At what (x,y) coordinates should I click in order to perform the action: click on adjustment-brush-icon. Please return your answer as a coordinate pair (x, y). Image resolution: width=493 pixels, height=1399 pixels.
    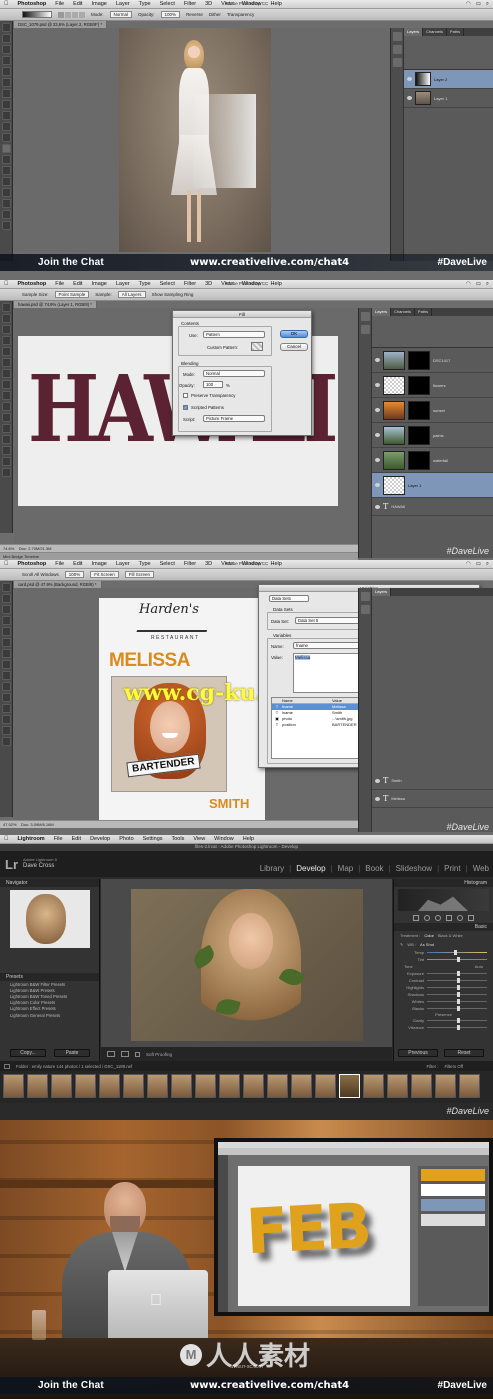
    Looking at the image, I should click on (471, 918).